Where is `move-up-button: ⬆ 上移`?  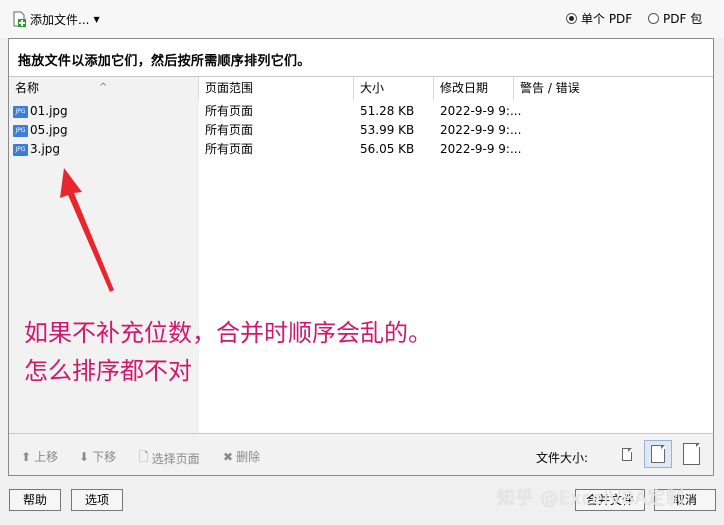 move-up-button: ⬆ 上移 is located at coordinates (39, 456).